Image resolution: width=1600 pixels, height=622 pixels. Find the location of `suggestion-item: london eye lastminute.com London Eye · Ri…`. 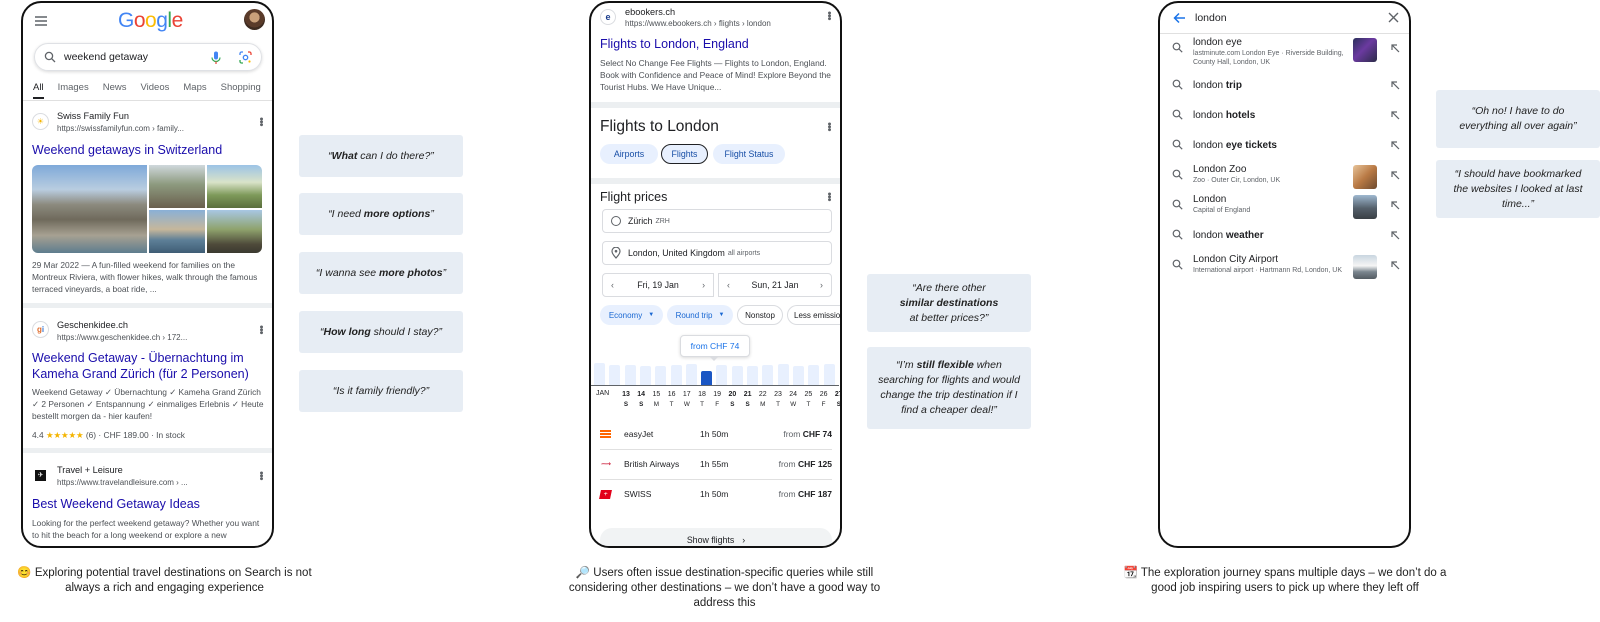

suggestion-item: london eye lastminute.com London Eye · Ri… is located at coordinates (1284, 51).